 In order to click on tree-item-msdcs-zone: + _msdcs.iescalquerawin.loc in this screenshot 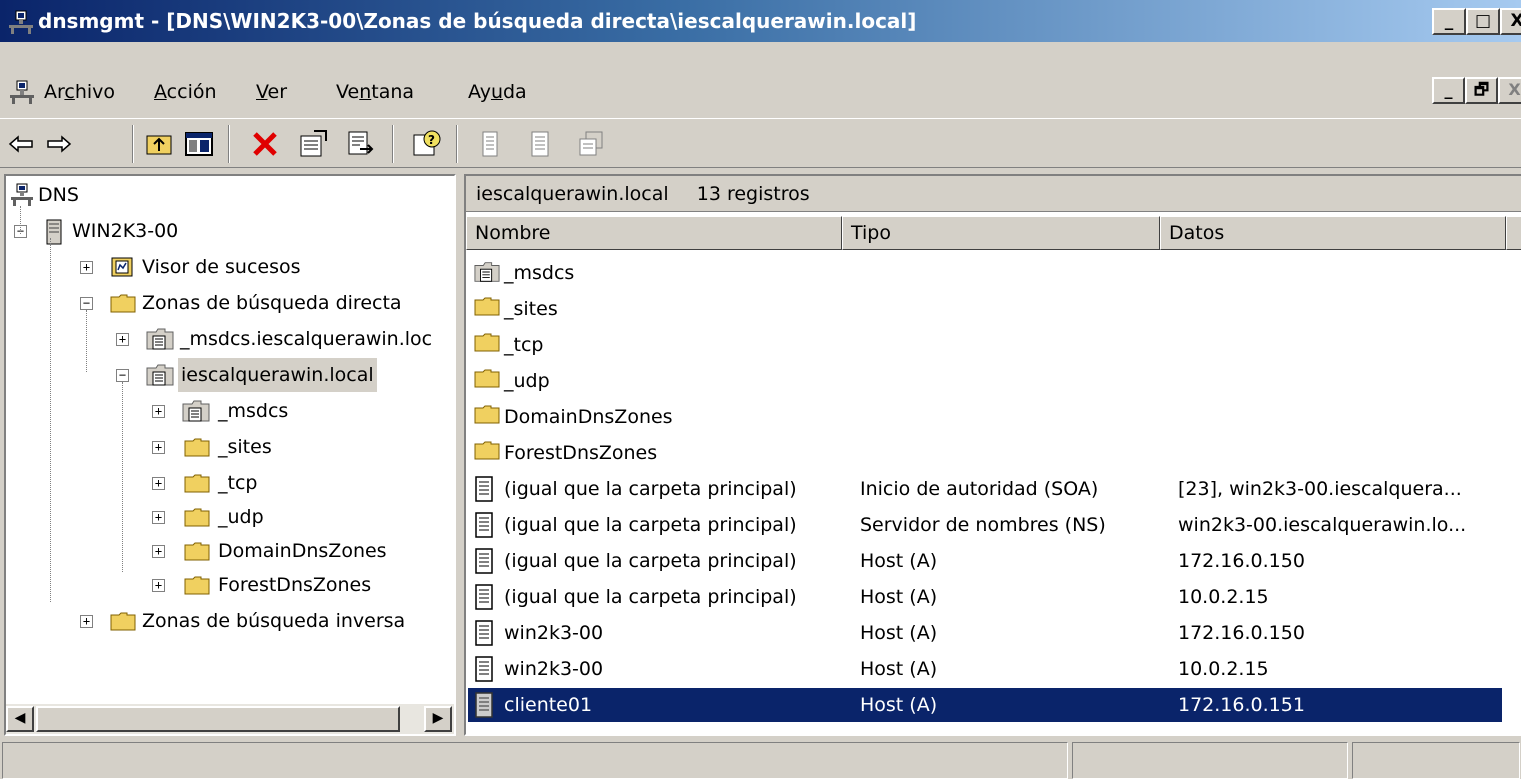, I will do `click(230, 339)`.